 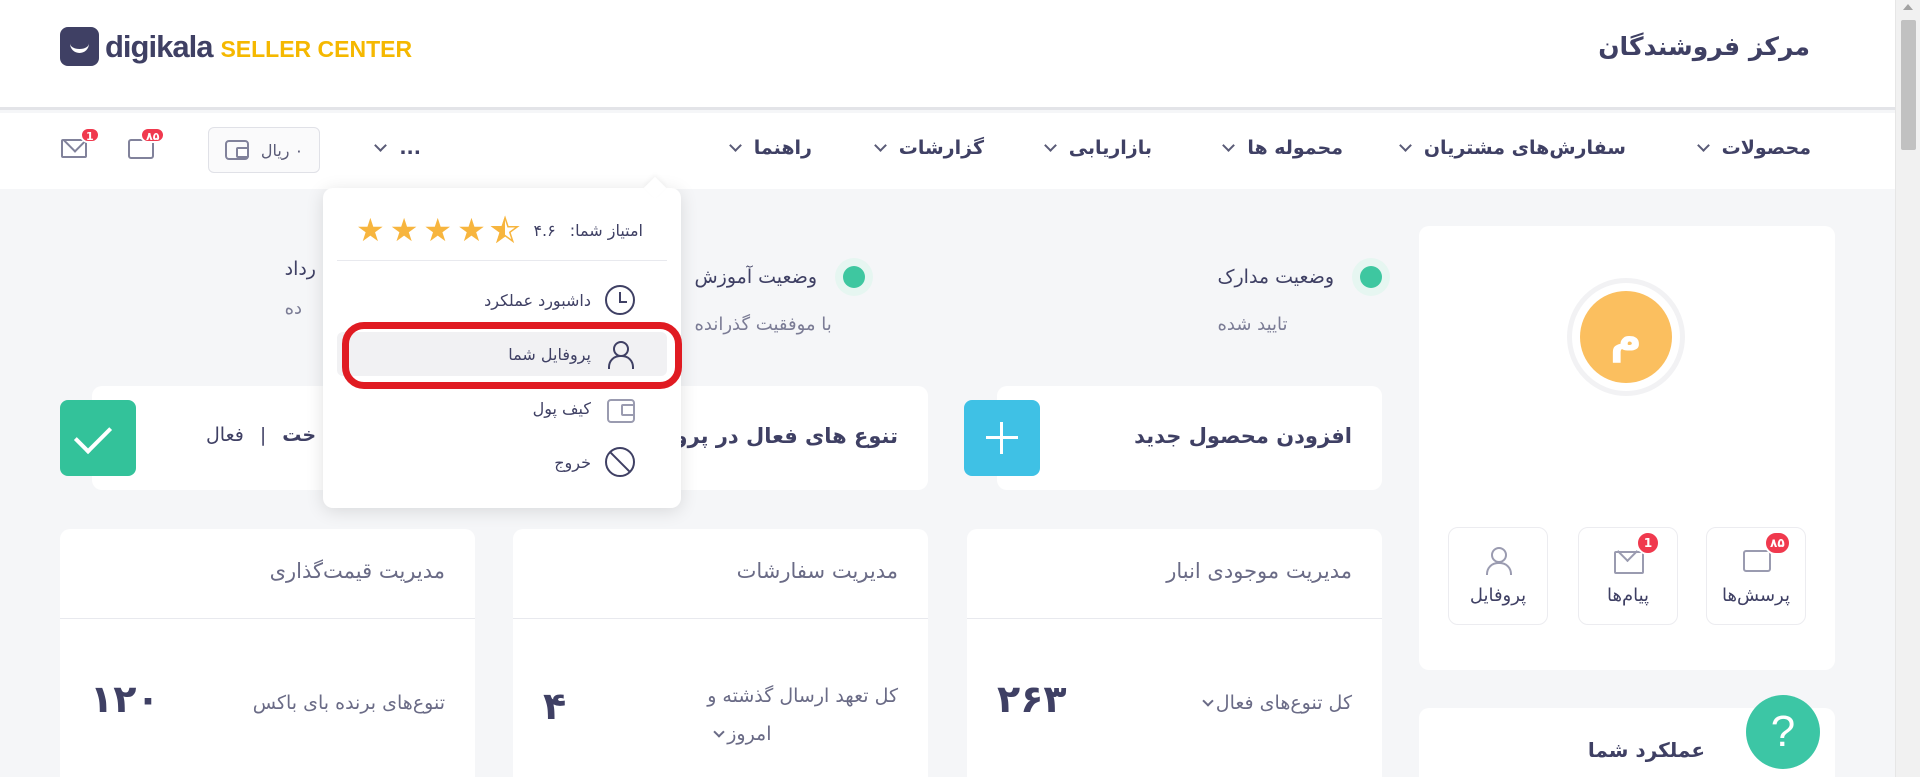 I want to click on orders-commitment-line1: کل تعهد ارسال گذشته و, so click(x=802, y=696).